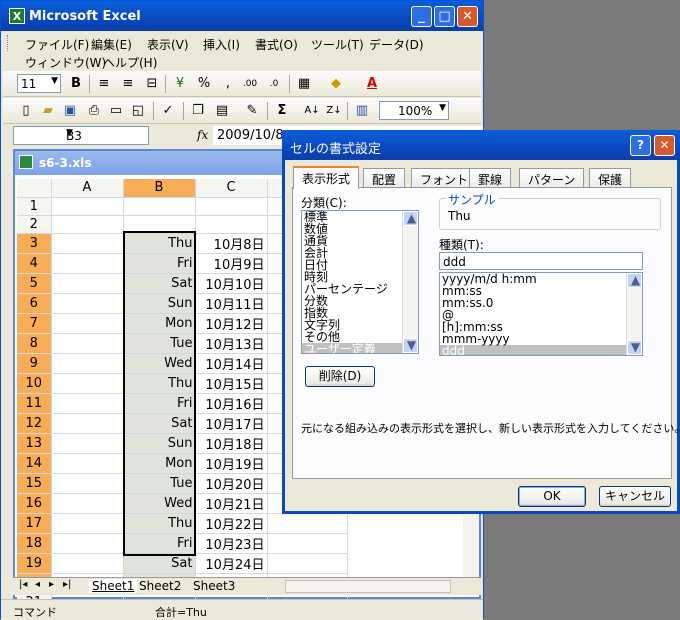 The image size is (680, 620). What do you see at coordinates (222, 111) in the screenshot?
I see `paste-icon: ▤` at bounding box center [222, 111].